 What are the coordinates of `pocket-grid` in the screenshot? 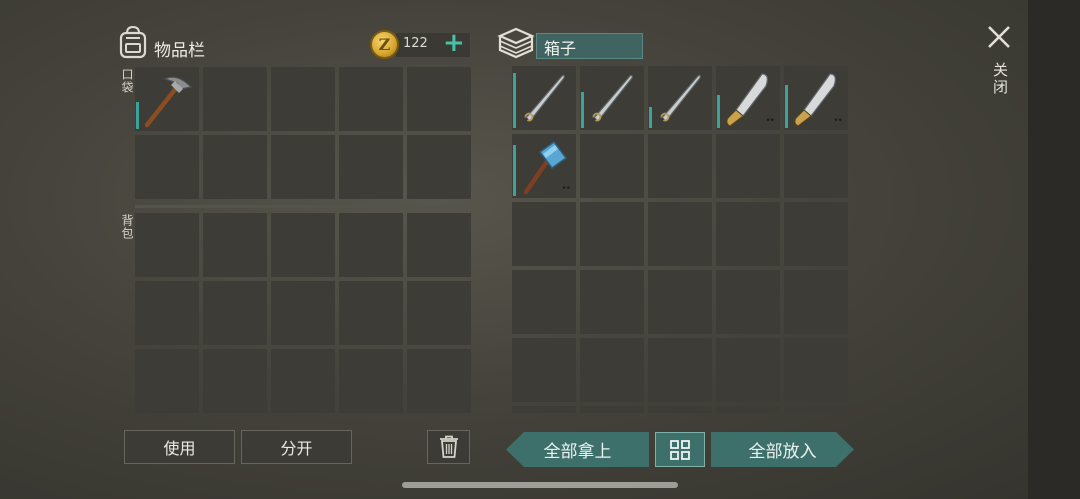 It's located at (303, 133).